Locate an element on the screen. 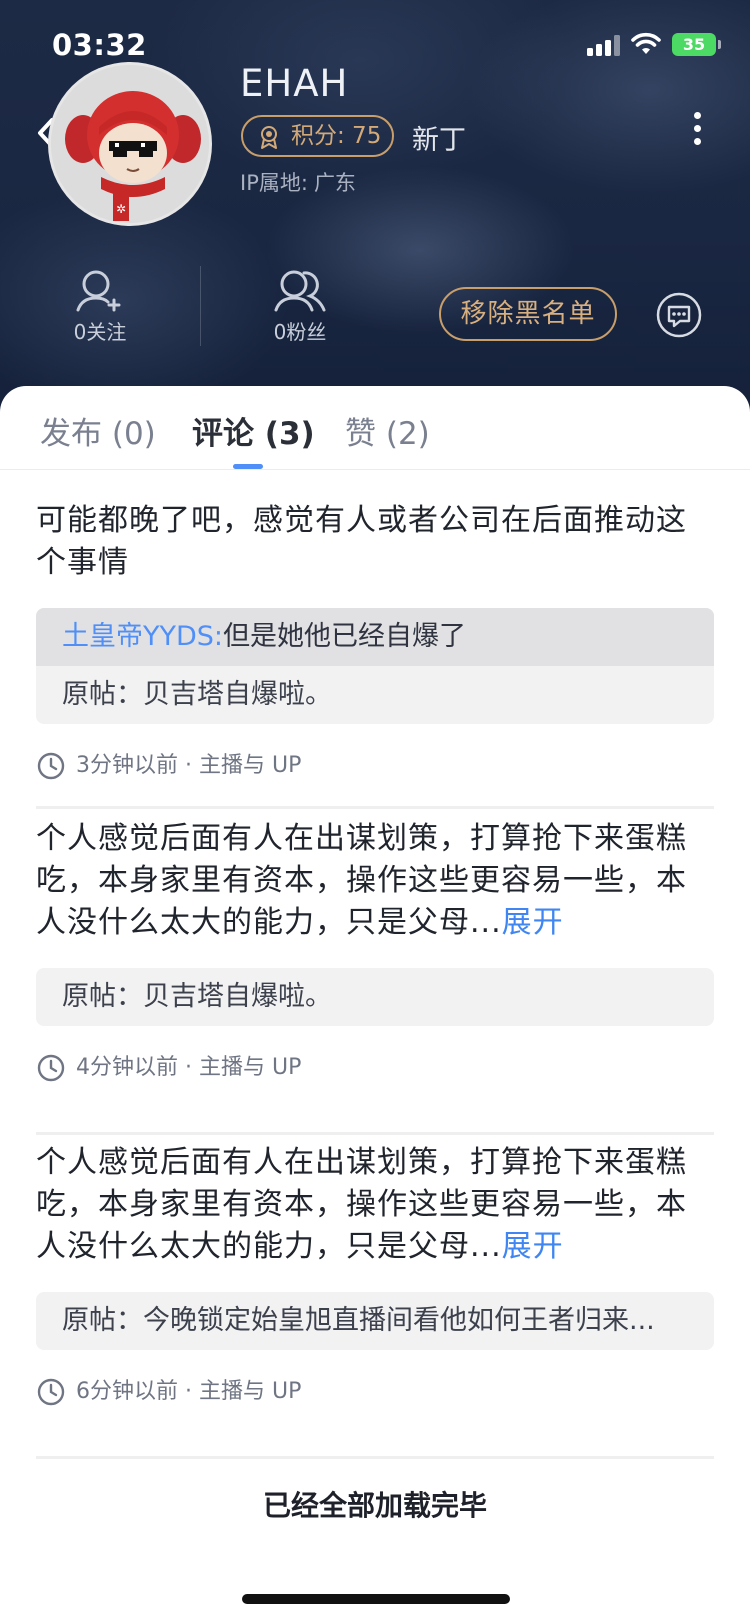 The image size is (750, 1624). points-badge: 积分: 75 is located at coordinates (317, 136).